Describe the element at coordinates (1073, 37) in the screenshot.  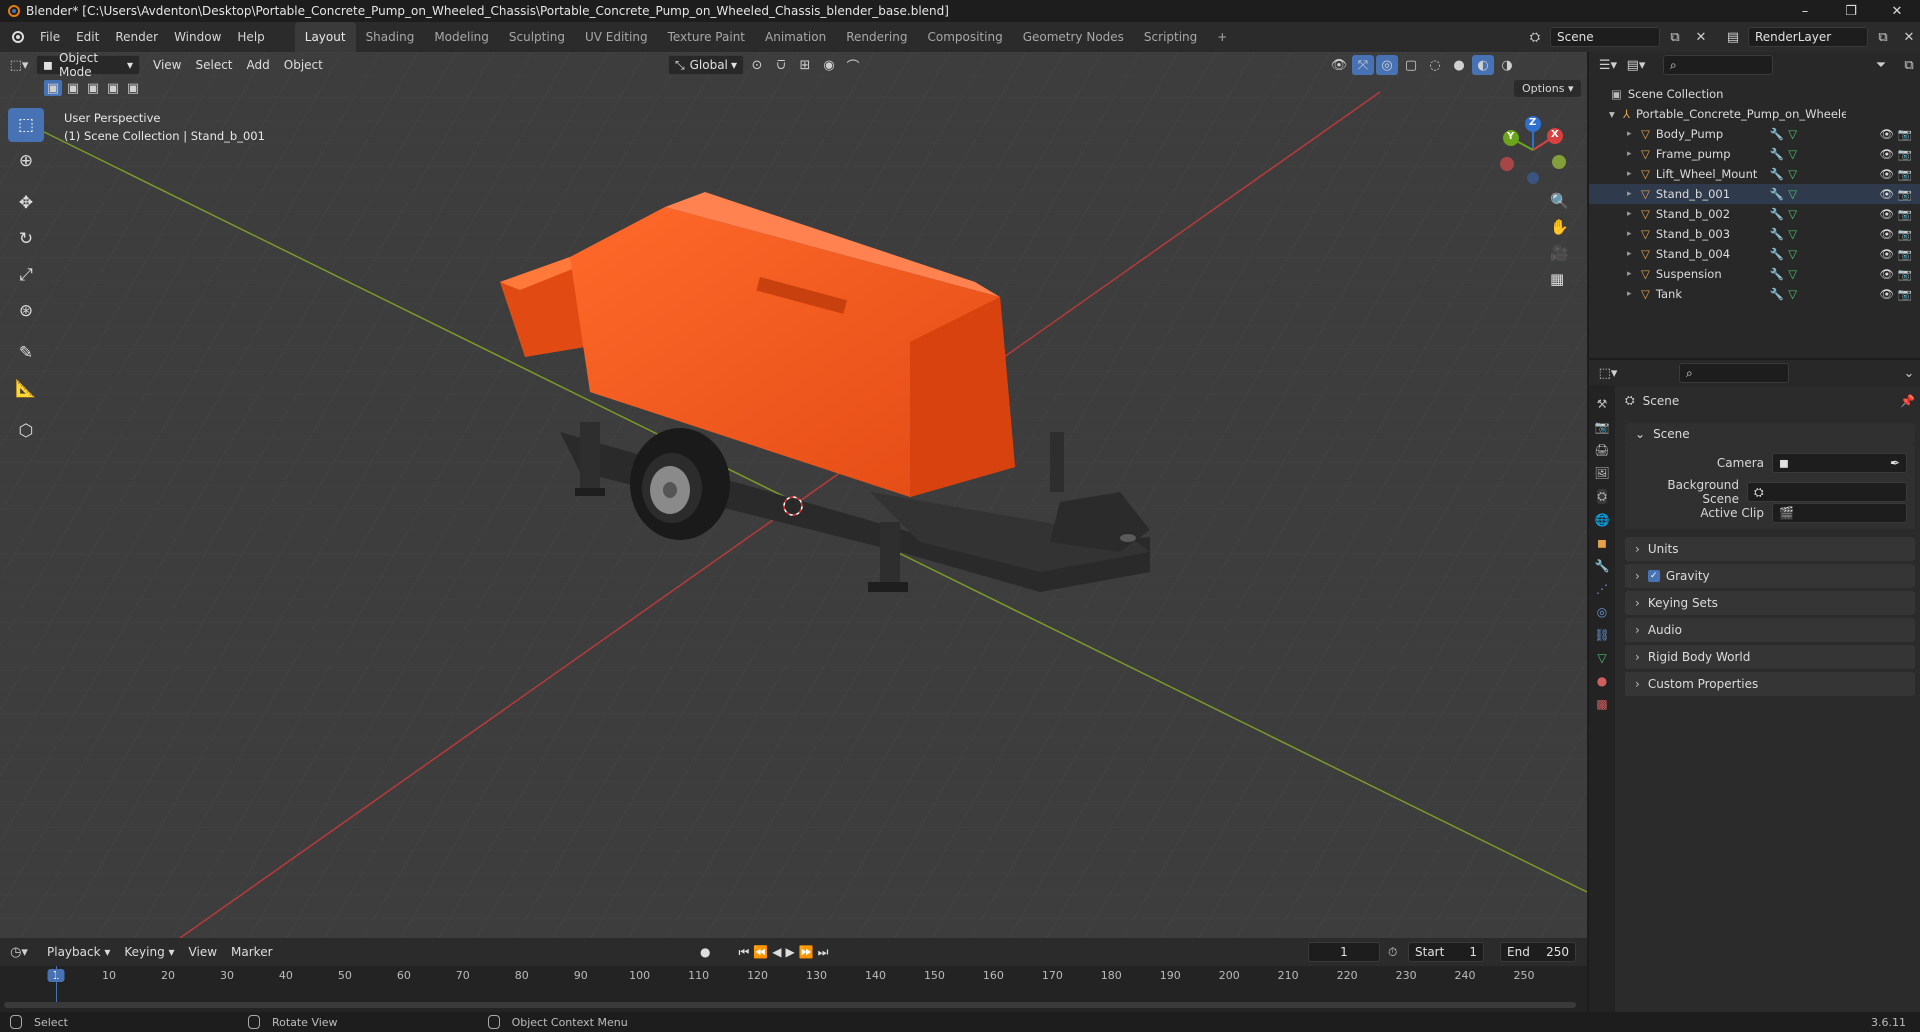
I see `tab-geometry-nodes: Geometry Nodes` at that location.